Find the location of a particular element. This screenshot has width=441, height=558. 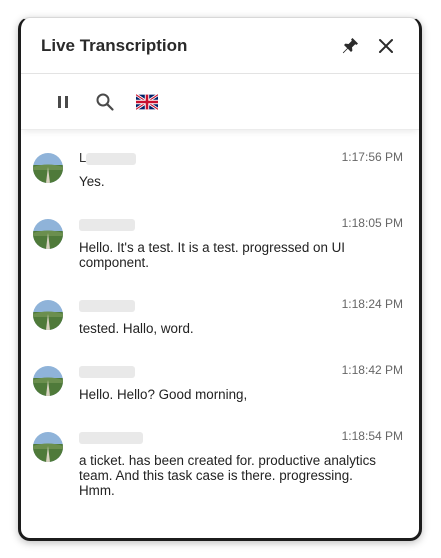

panel-header: Live Transcription is located at coordinates (220, 46).